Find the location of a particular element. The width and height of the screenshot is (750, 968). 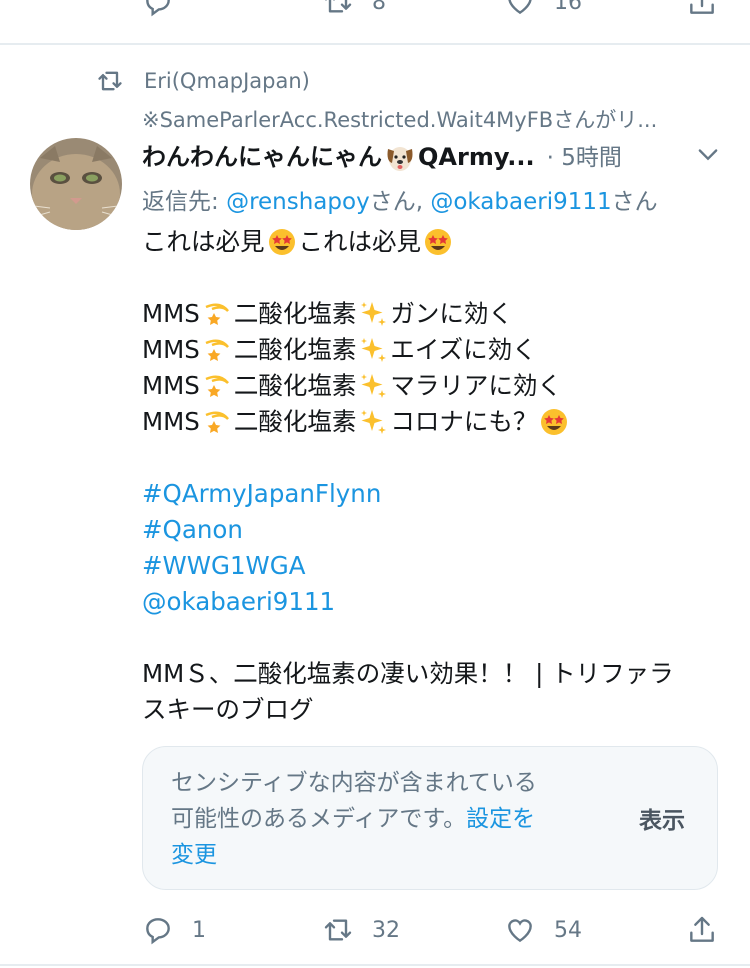

hashtag-link: #Qanon is located at coordinates (437, 530).